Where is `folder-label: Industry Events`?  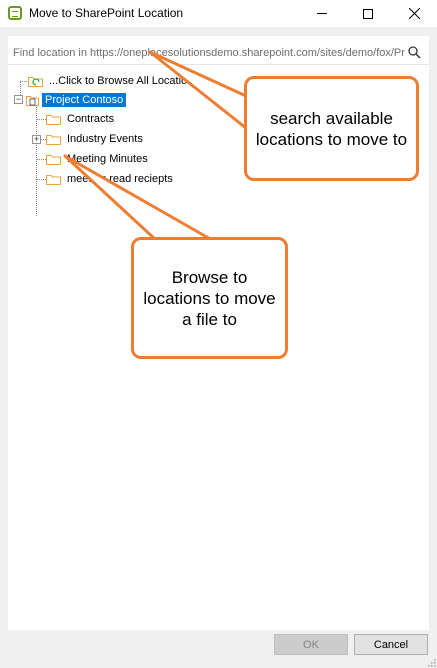
folder-label: Industry Events is located at coordinates (105, 139).